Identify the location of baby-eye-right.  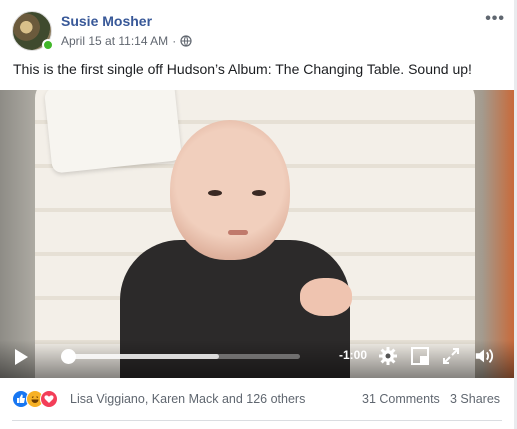
(259, 193).